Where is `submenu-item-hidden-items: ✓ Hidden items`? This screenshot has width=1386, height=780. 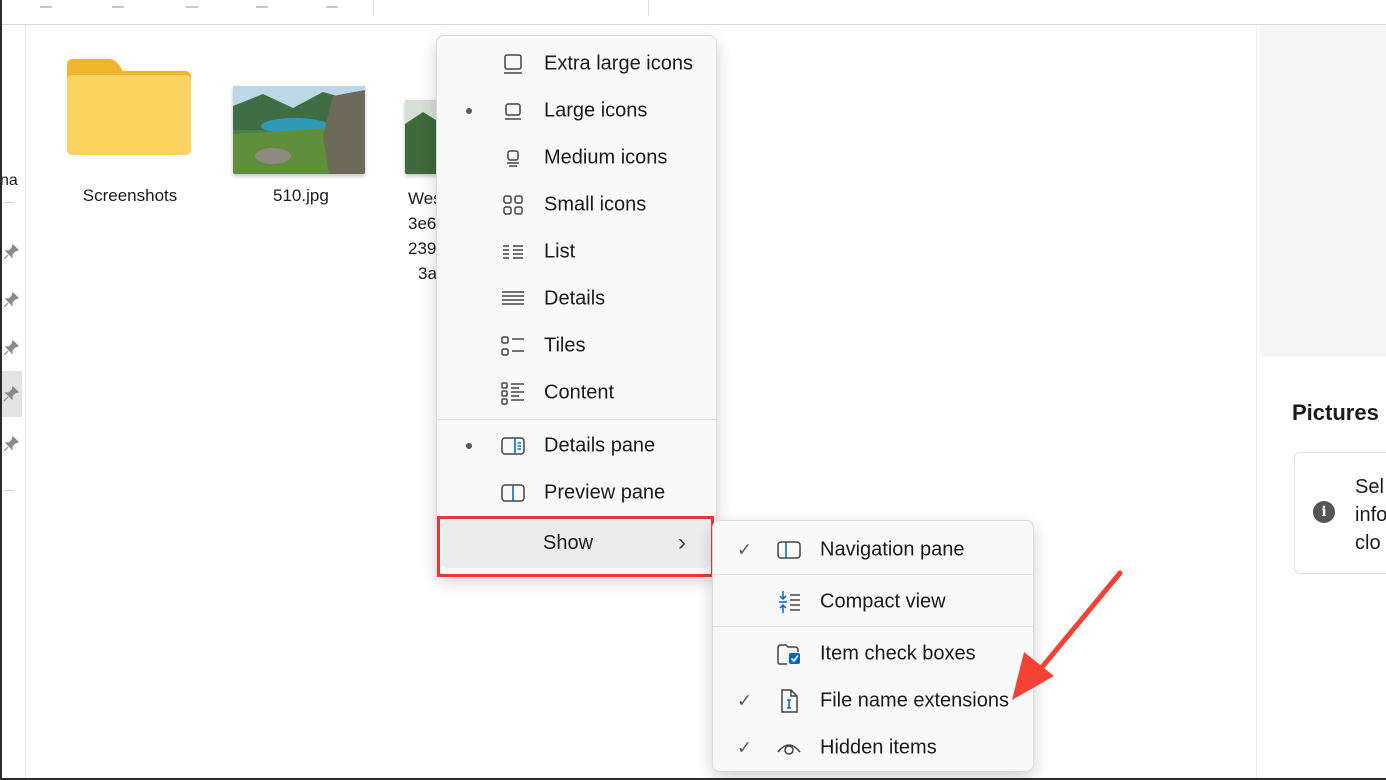 submenu-item-hidden-items: ✓ Hidden items is located at coordinates (873, 747).